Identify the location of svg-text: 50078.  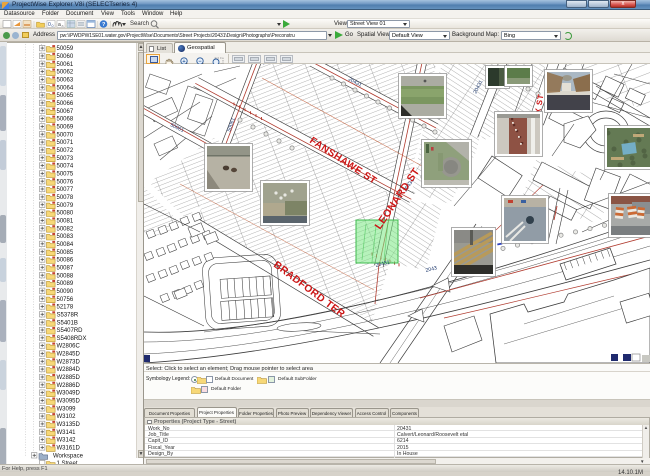
(65, 198).